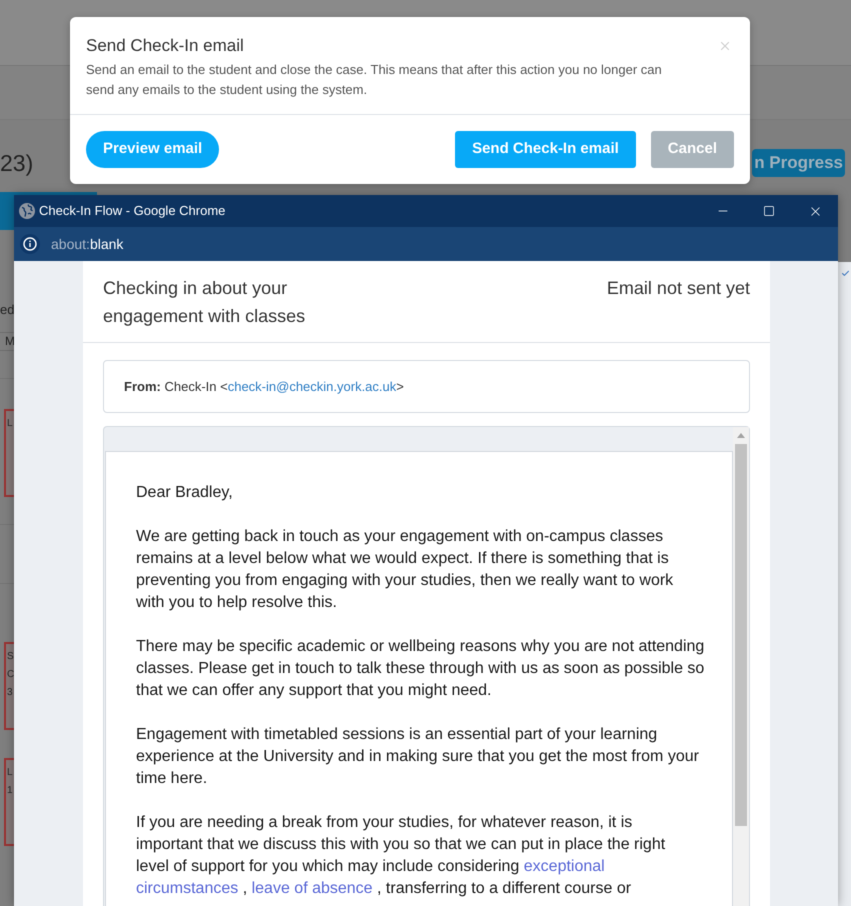 This screenshot has width=851, height=906. I want to click on scrollbar-thumb, so click(741, 635).